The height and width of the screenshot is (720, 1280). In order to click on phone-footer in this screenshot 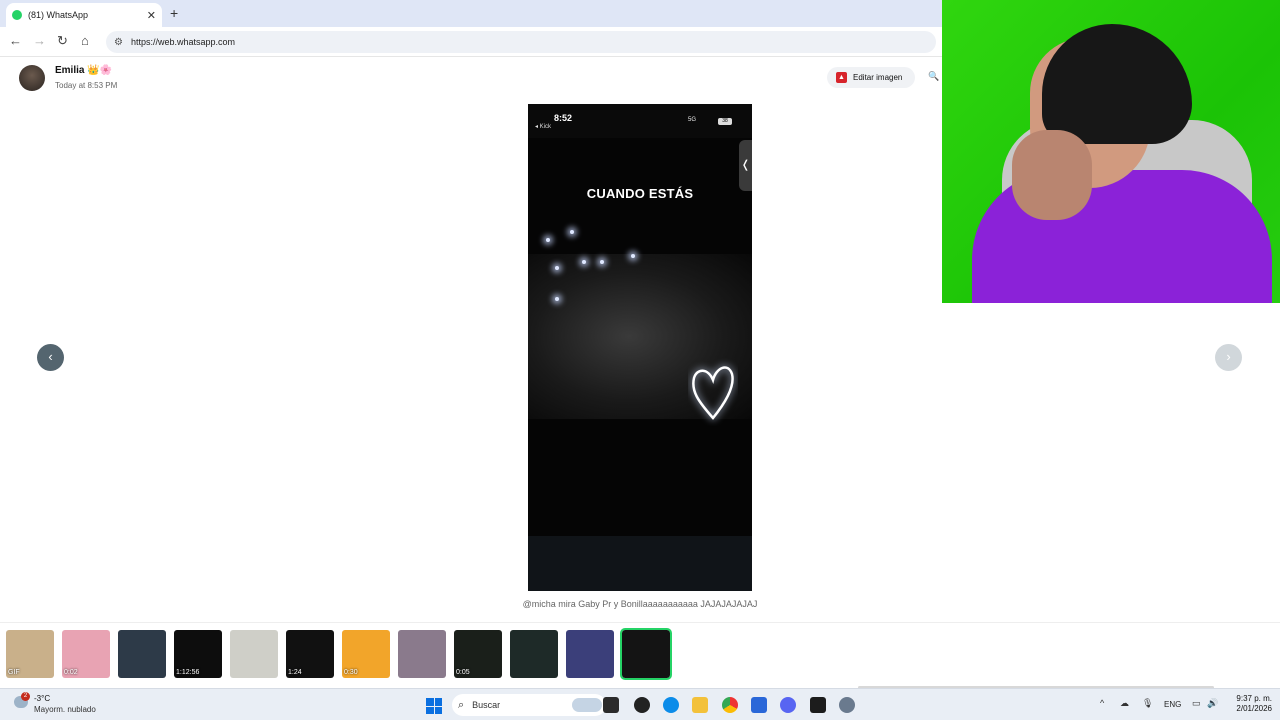, I will do `click(640, 563)`.